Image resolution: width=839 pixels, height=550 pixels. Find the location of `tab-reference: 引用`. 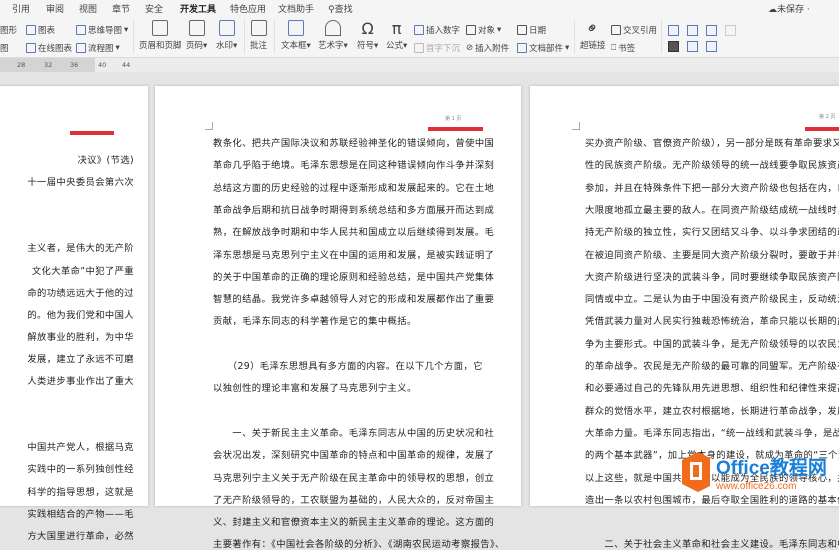

tab-reference: 引用 is located at coordinates (21, 8).